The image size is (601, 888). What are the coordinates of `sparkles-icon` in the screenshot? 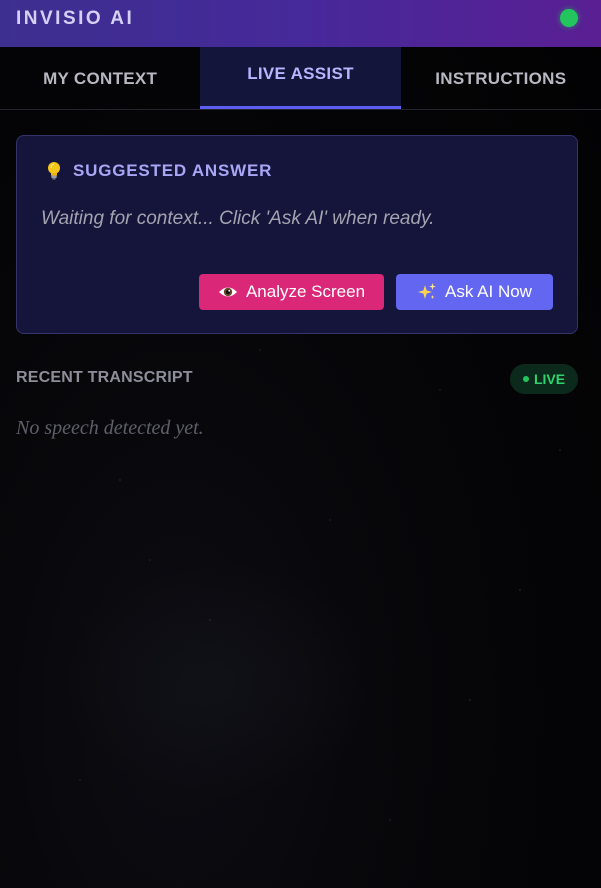 It's located at (427, 291).